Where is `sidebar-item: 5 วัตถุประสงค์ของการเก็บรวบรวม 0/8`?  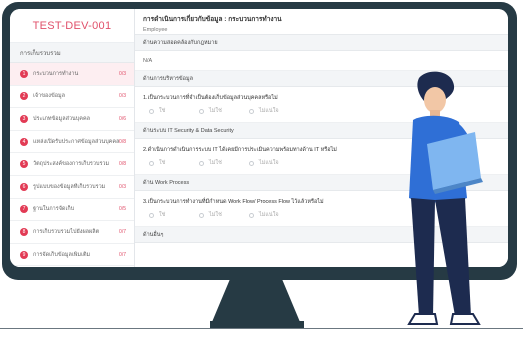
sidebar-item: 5 วัตถุประสงค์ของการเก็บรวบรวม 0/8 is located at coordinates (72, 164).